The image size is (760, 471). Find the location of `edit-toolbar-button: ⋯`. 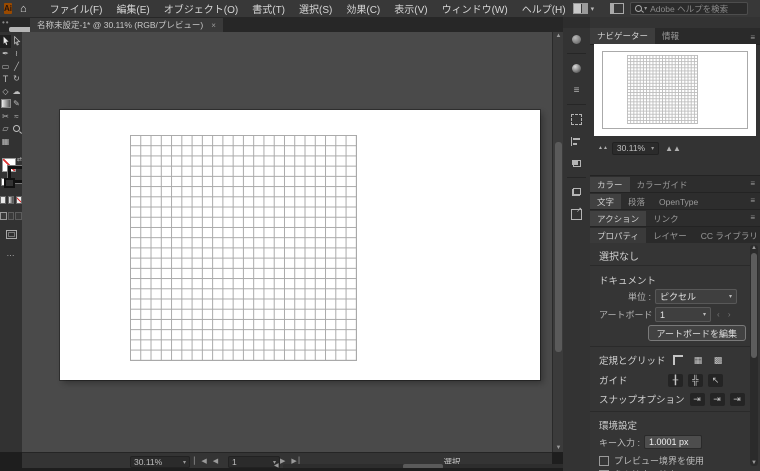

edit-toolbar-button: ⋯ is located at coordinates (11, 255).